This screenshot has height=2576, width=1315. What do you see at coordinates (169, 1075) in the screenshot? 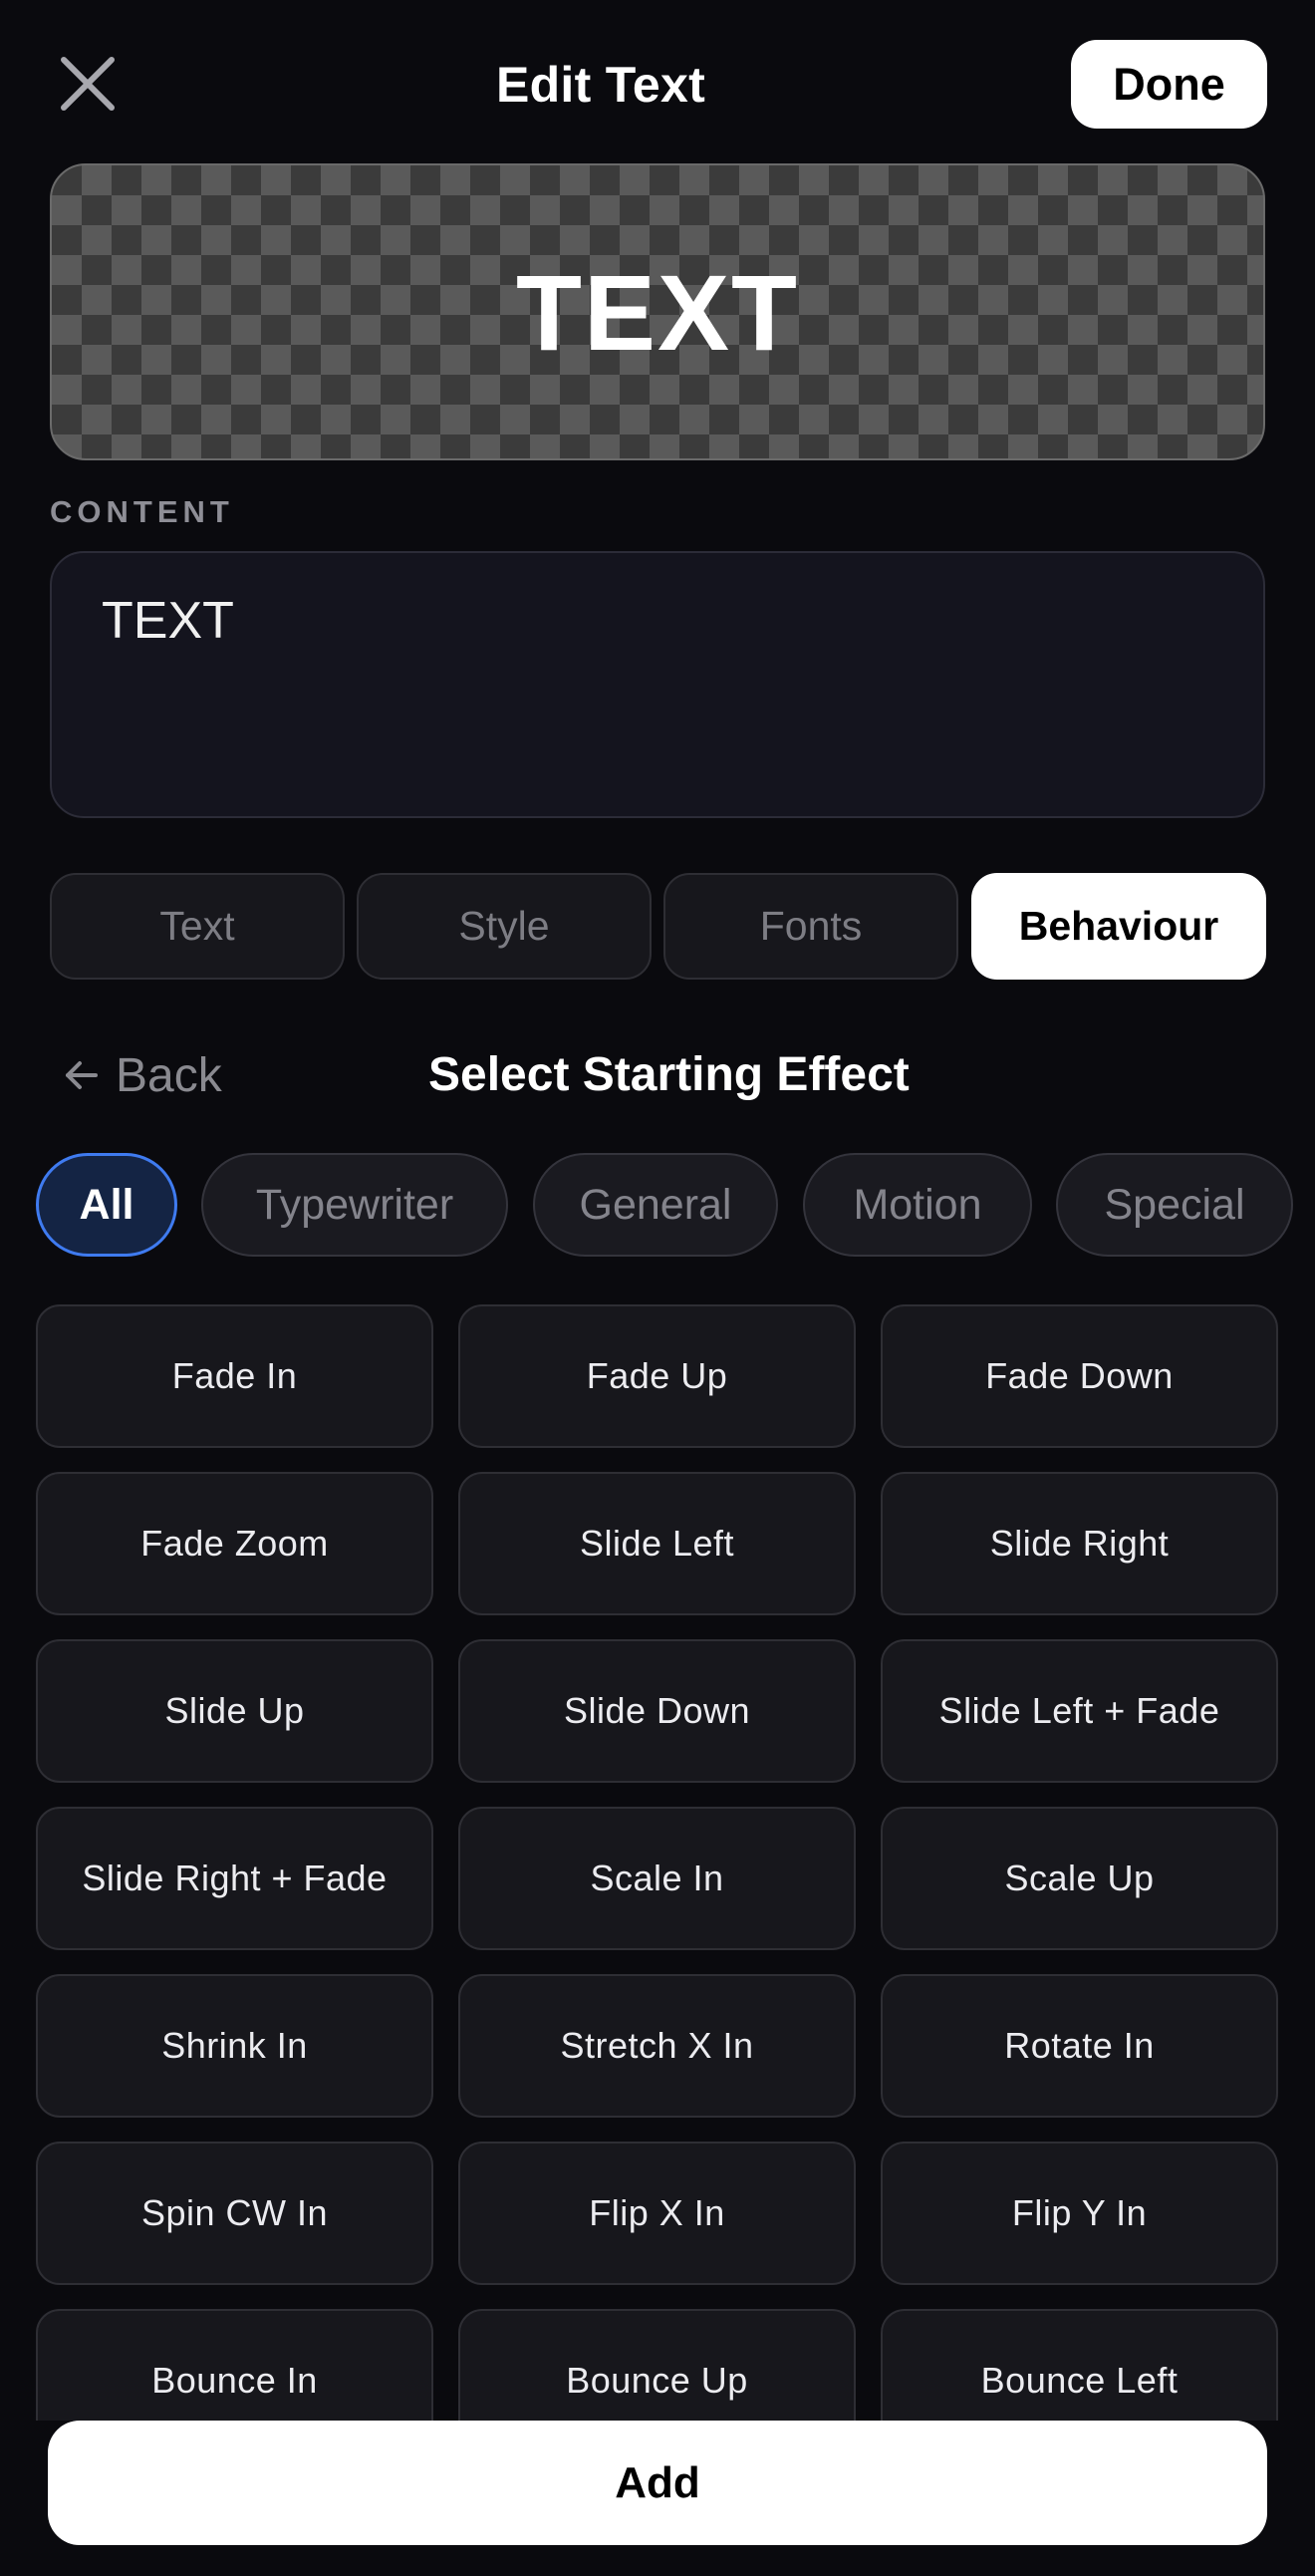
I see `back-label: Back` at bounding box center [169, 1075].